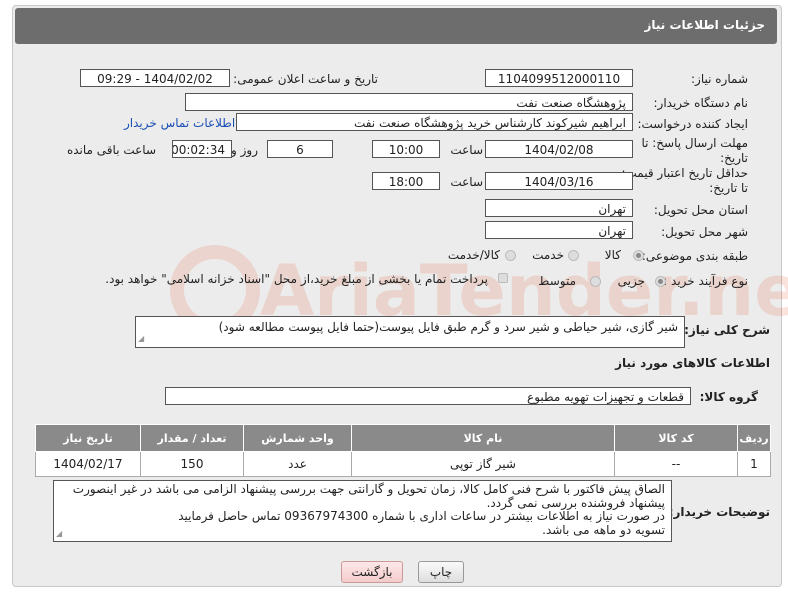 The image size is (788, 598). Describe the element at coordinates (441, 572) in the screenshot. I see `print-button: چاپ` at that location.